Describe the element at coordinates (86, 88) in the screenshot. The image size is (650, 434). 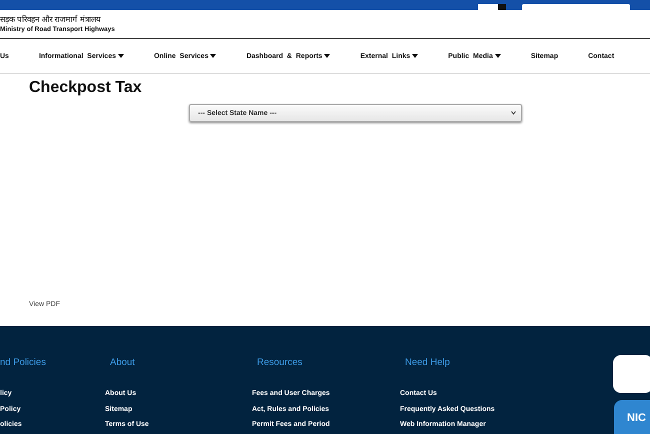
I see `page-title: Checkpost Tax` at that location.